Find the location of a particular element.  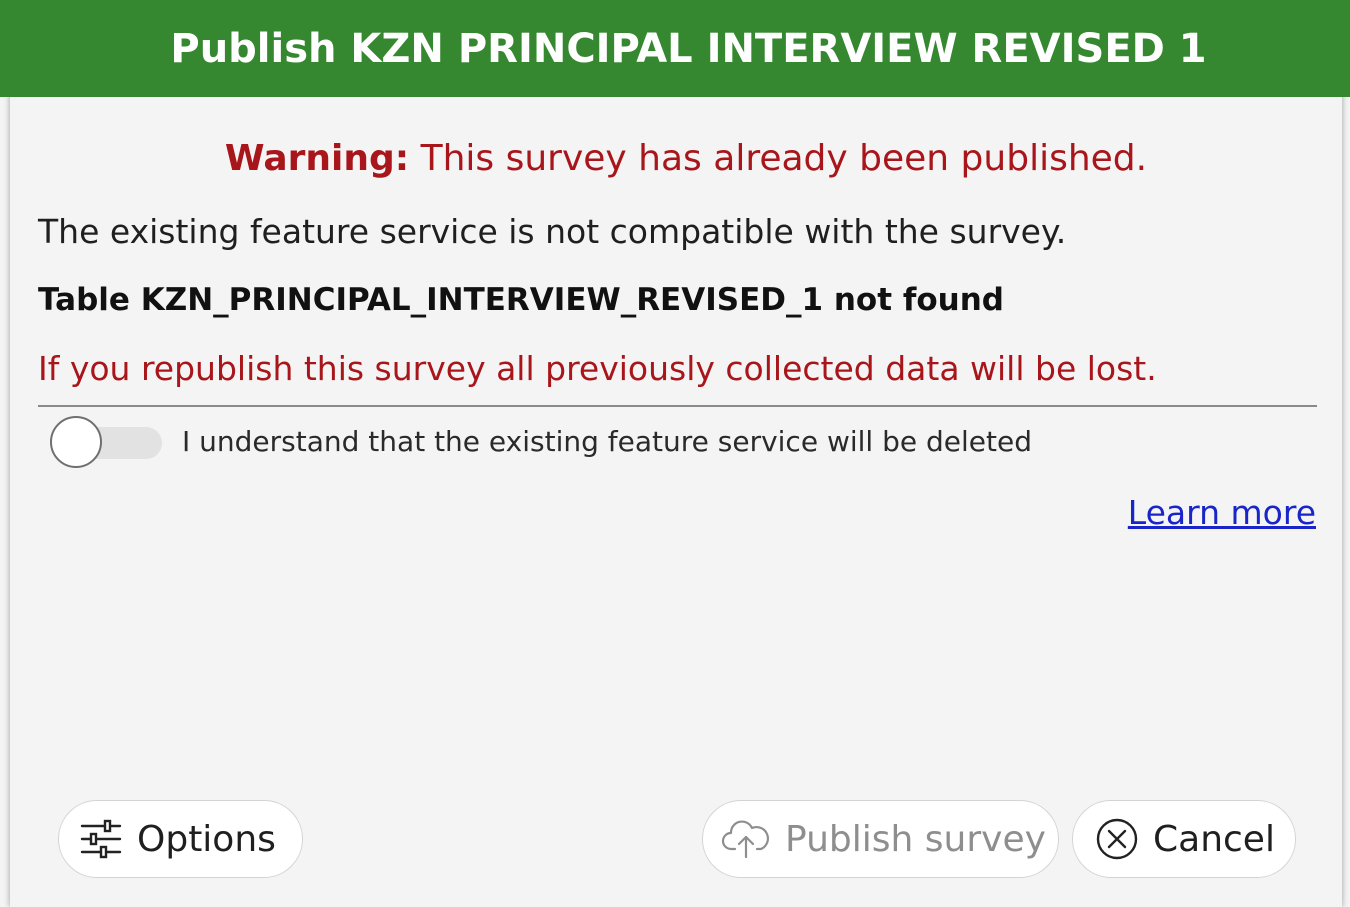

cancel-button: Cancel is located at coordinates (1184, 839).